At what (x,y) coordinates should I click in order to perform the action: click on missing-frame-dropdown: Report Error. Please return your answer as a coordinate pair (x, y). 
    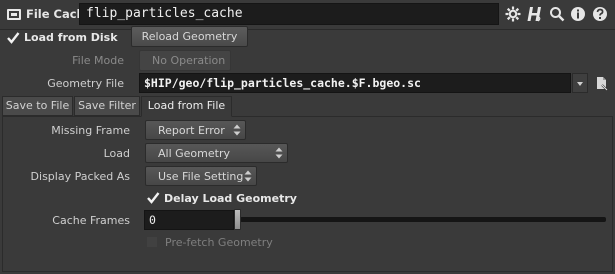
    Looking at the image, I should click on (195, 130).